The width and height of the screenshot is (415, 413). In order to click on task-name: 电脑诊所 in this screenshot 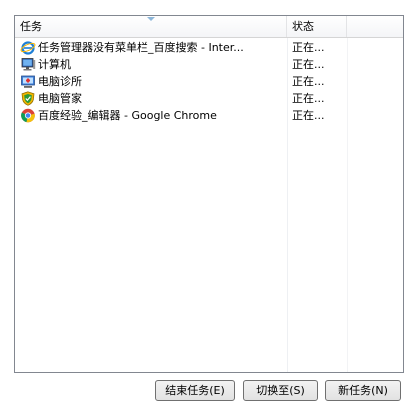, I will do `click(60, 81)`.